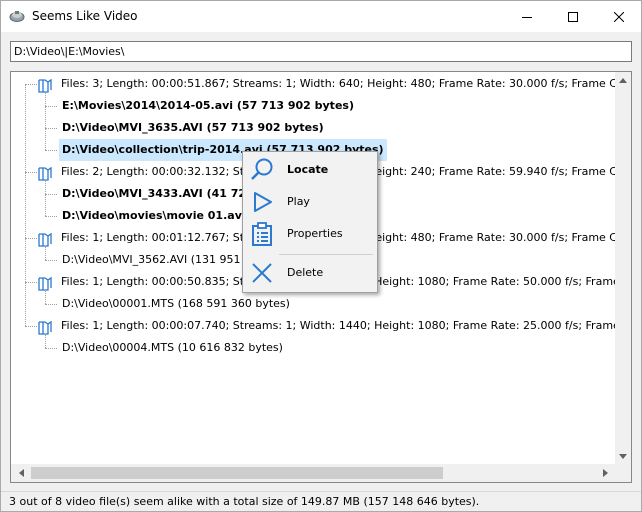 The width and height of the screenshot is (642, 512). Describe the element at coordinates (313, 348) in the screenshot. I see `tree-file-row: D:\Video\00004.MTS (10 616 832 bytes)` at that location.